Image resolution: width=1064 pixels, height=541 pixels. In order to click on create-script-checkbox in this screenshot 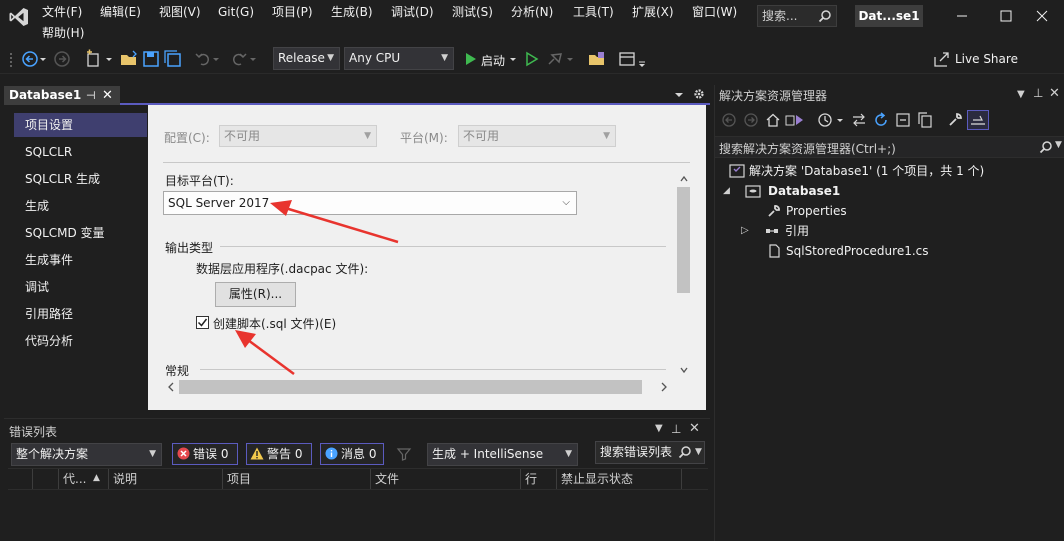, I will do `click(202, 322)`.